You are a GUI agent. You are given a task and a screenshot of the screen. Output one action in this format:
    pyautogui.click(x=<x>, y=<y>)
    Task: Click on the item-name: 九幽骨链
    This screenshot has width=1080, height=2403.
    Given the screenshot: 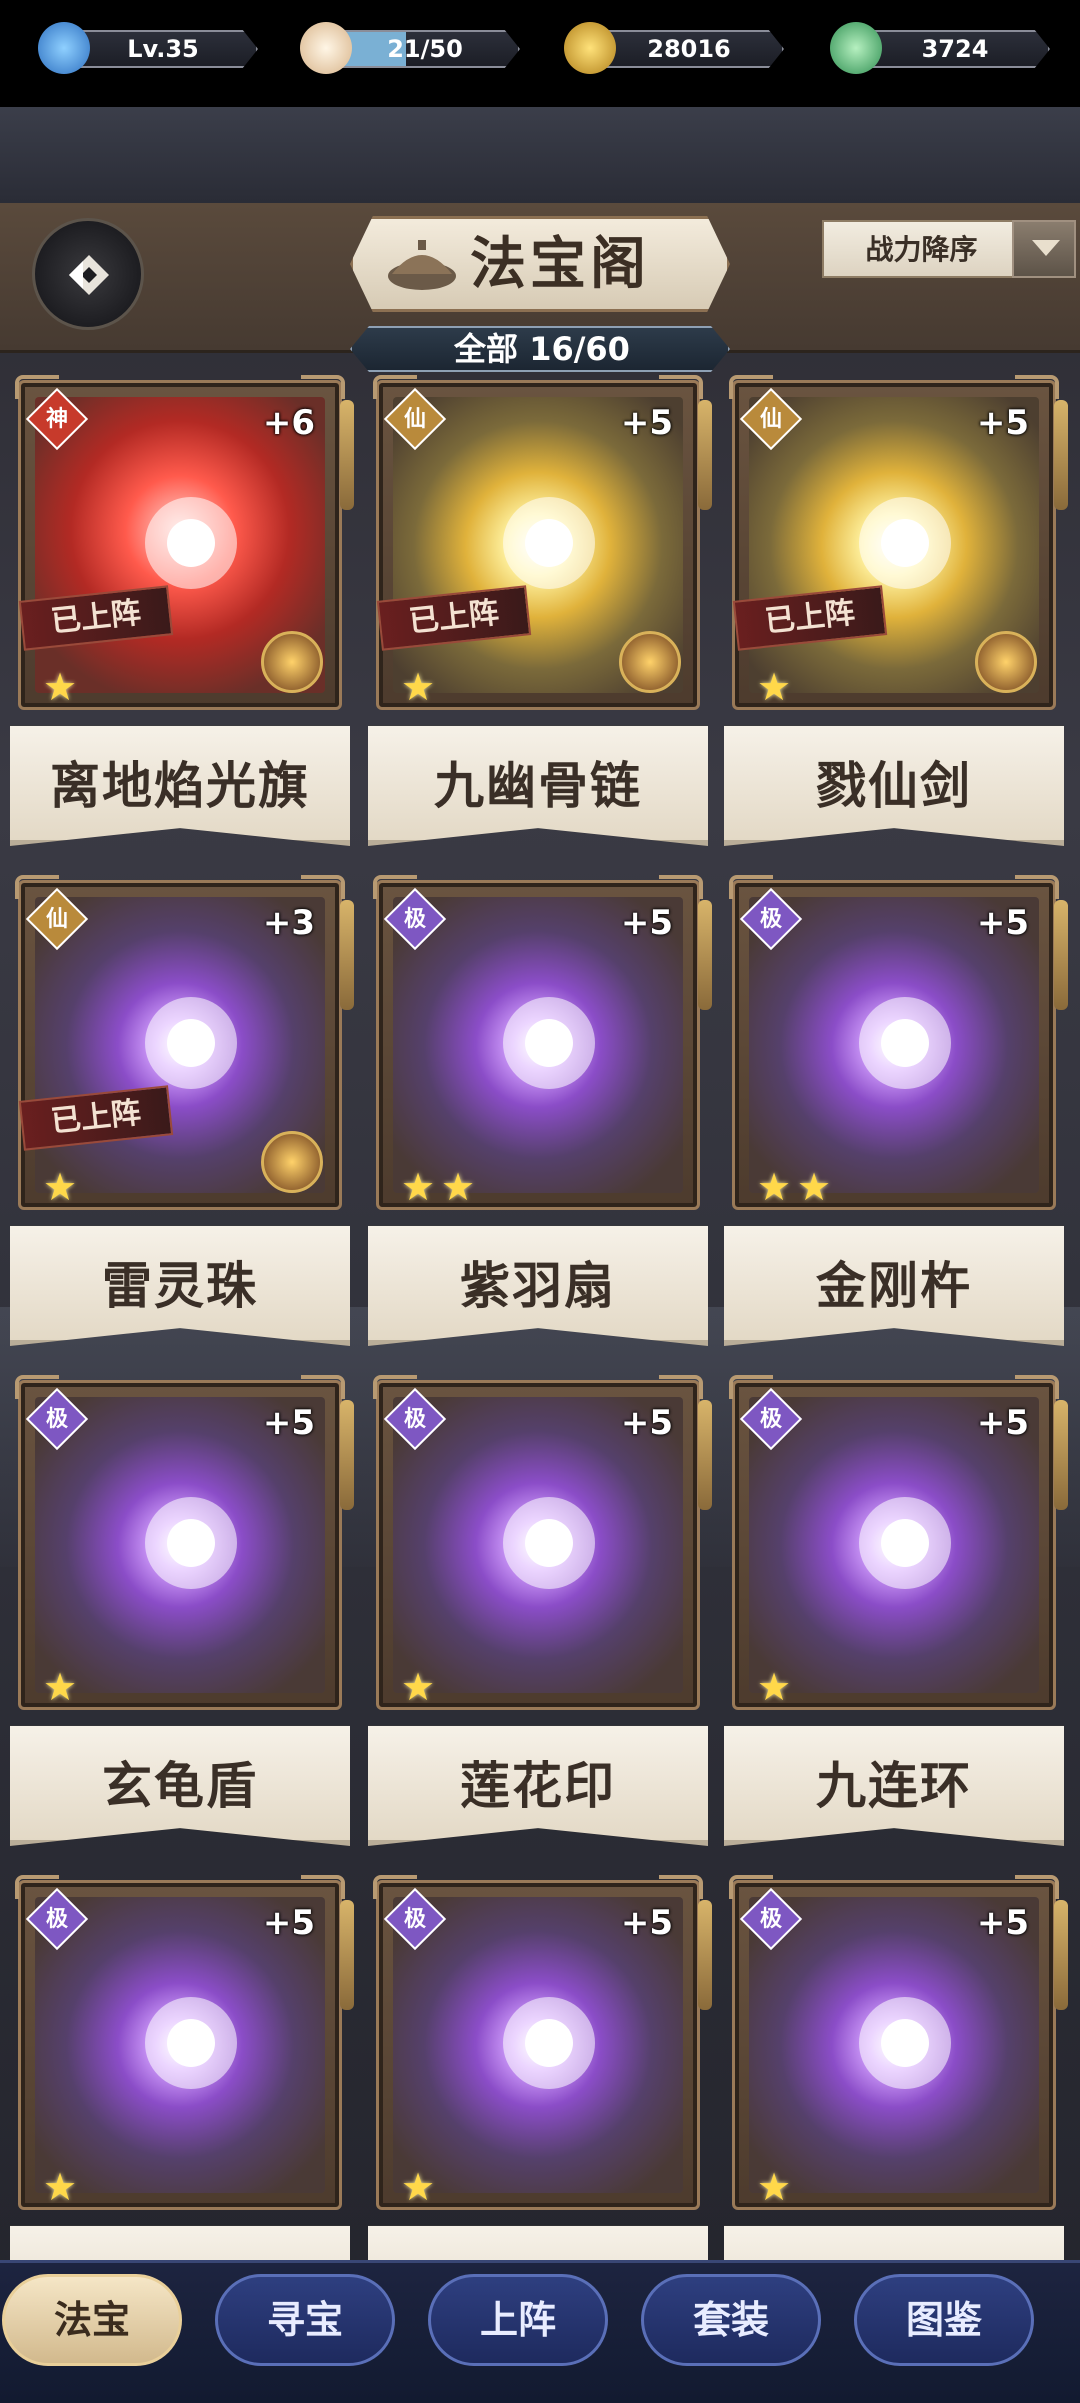 What is the action you would take?
    pyautogui.click(x=538, y=785)
    